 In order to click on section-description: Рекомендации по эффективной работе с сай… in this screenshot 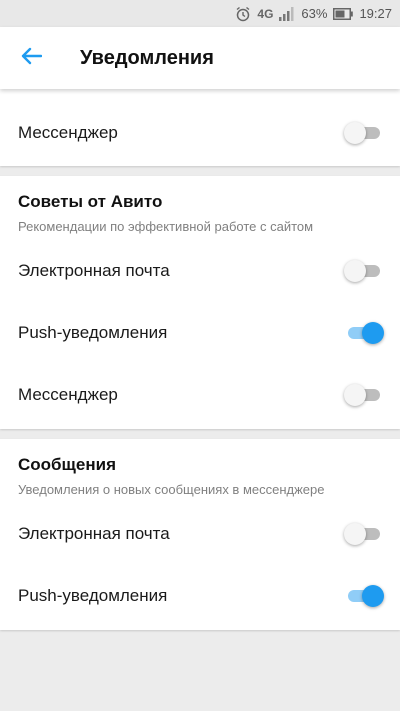, I will do `click(166, 226)`.